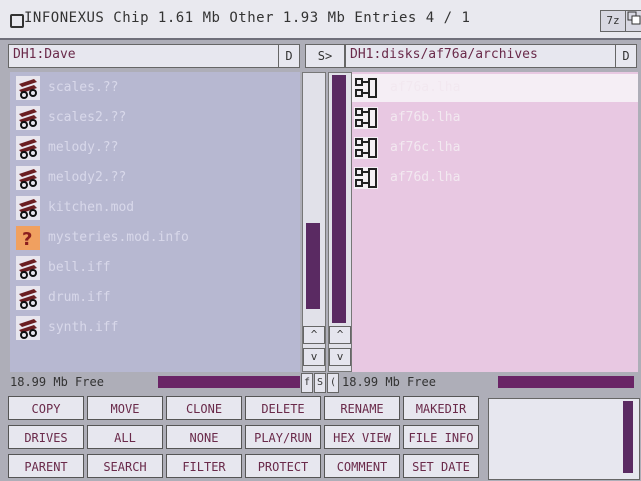 The height and width of the screenshot is (481, 641). Describe the element at coordinates (283, 466) in the screenshot. I see `protect-button: PROTECT` at that location.